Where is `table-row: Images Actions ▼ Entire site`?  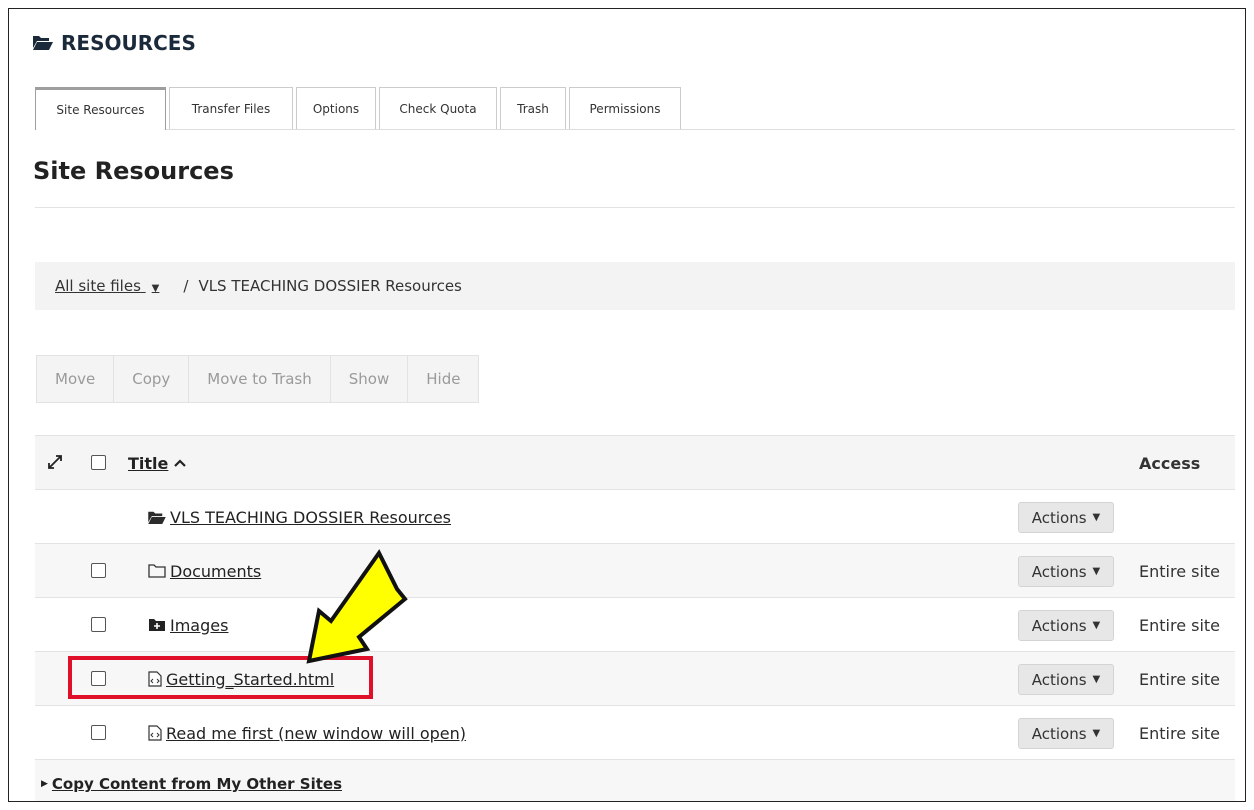 table-row: Images Actions ▼ Entire site is located at coordinates (635, 624).